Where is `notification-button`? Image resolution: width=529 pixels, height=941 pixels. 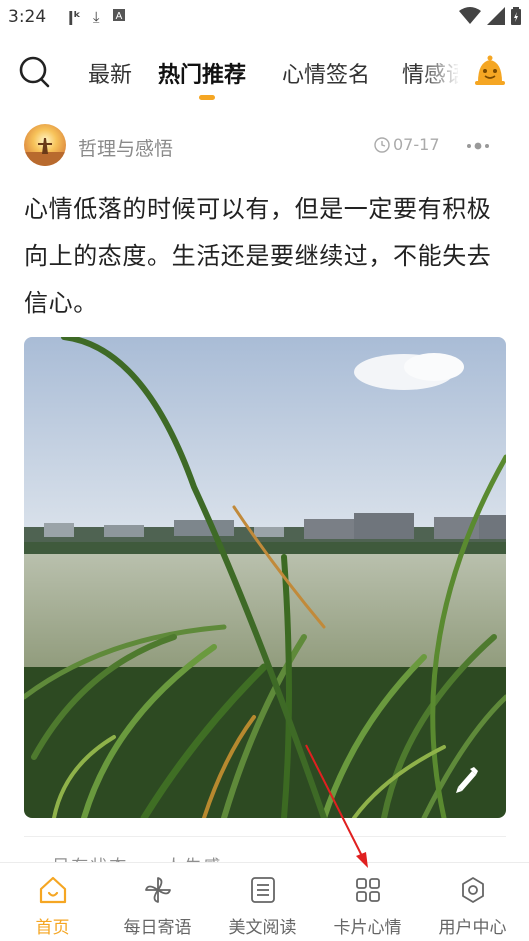
notification-button is located at coordinates (490, 72).